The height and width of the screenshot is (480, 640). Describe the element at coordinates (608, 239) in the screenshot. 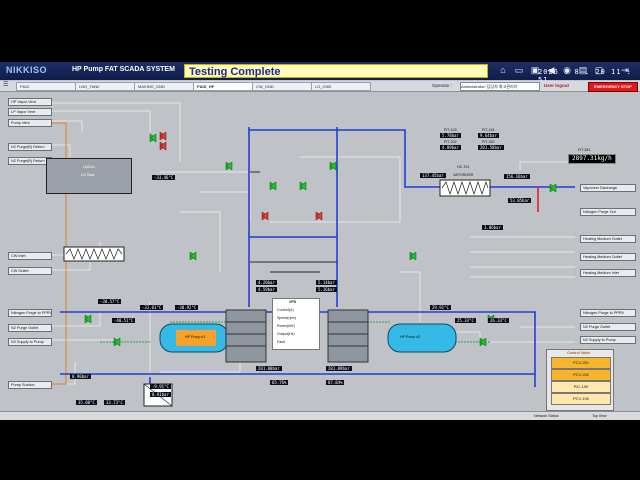

I see `nav-heating-medium-outlet-1: Heating Medium Outlet` at that location.